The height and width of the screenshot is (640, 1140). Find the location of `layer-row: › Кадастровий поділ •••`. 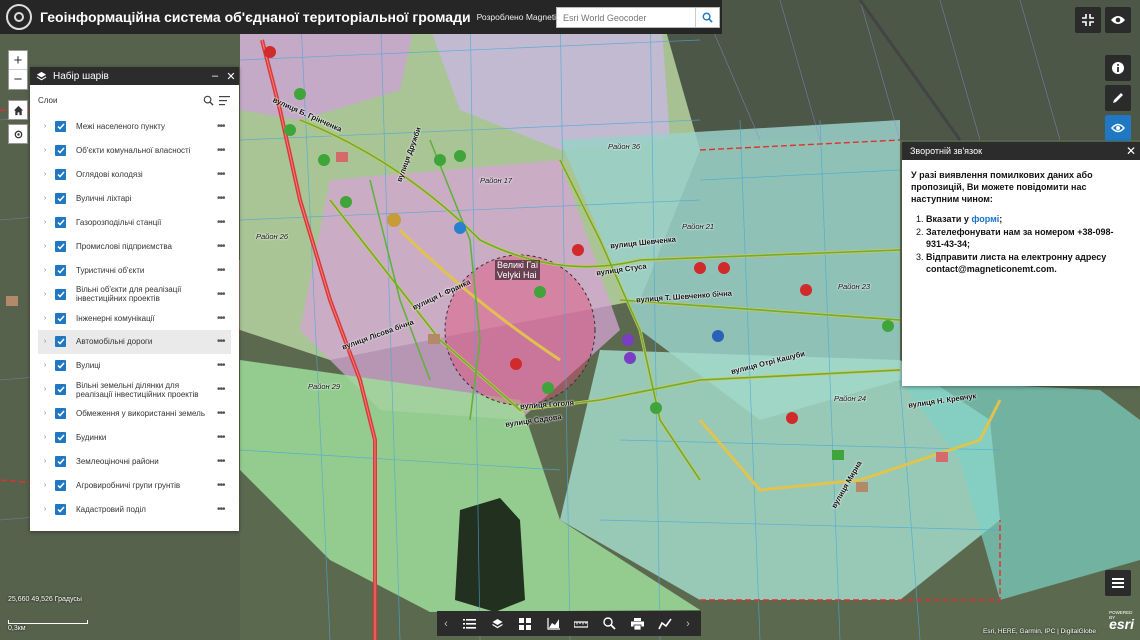

layer-row: › Кадастровий поділ ••• is located at coordinates (134, 509).